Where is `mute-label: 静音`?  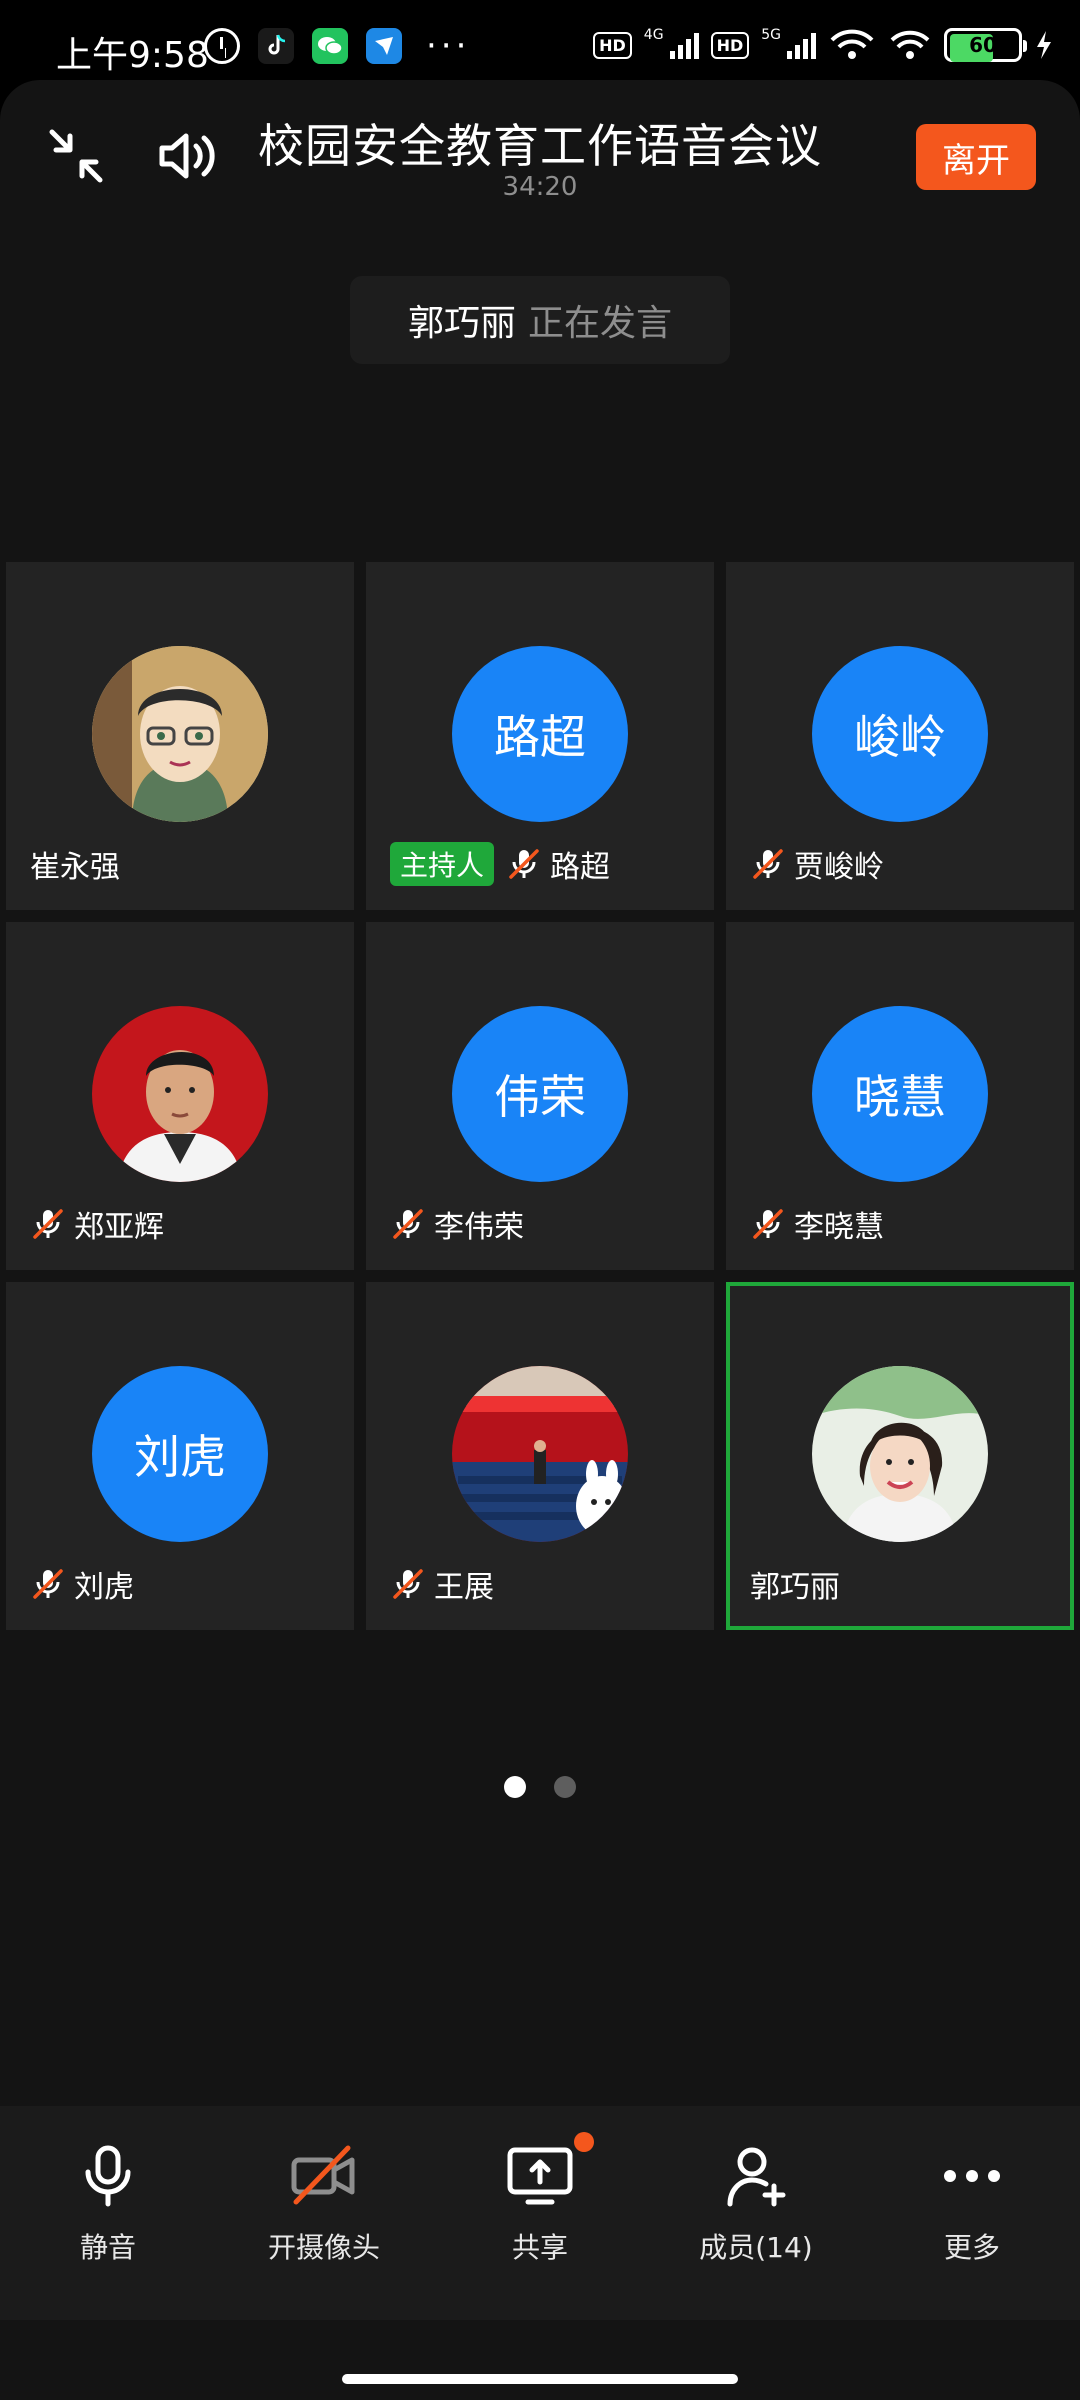 mute-label: 静音 is located at coordinates (107, 2247).